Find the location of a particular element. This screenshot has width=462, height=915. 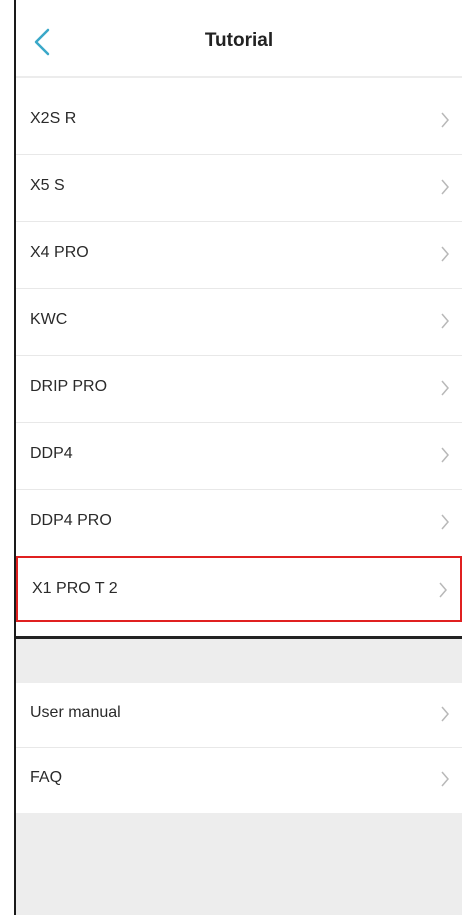

support-list: User manual FAQ is located at coordinates (239, 747).